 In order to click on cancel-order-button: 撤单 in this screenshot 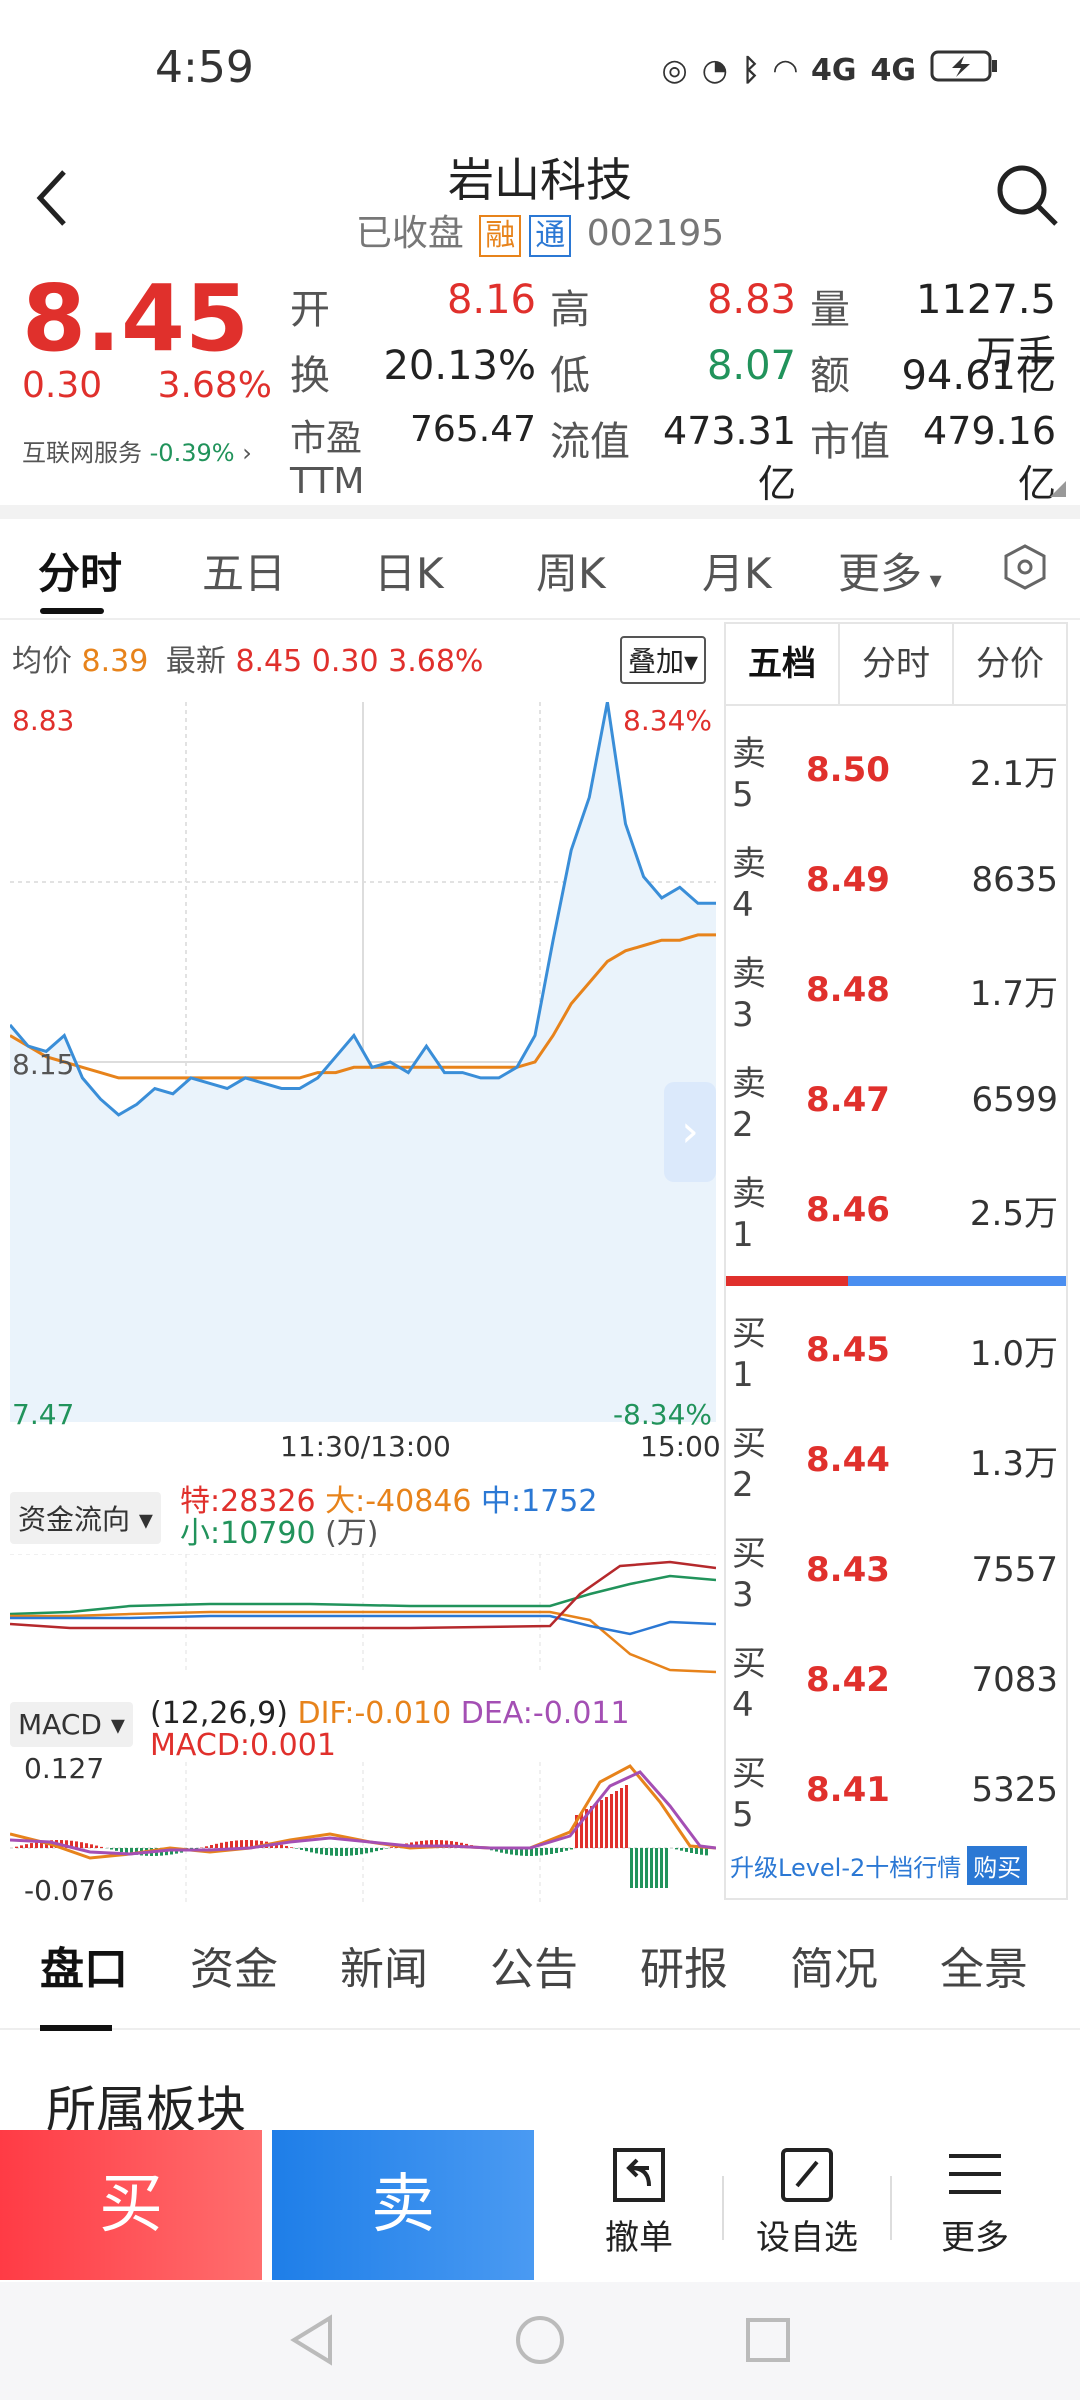, I will do `click(639, 2201)`.